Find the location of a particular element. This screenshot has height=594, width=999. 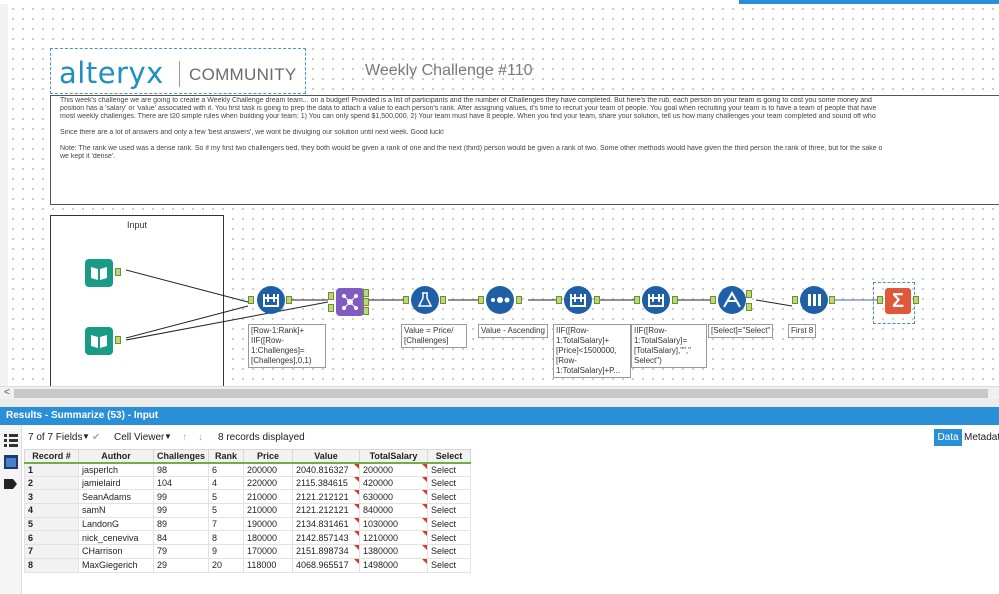

sort-tool is located at coordinates (500, 300).